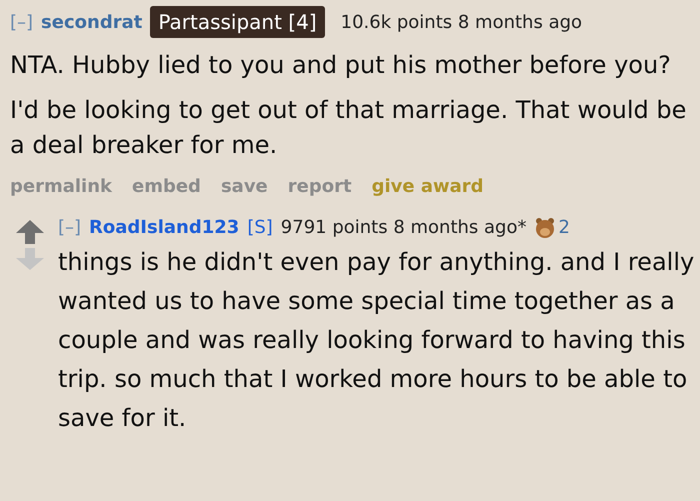 The image size is (700, 501). Describe the element at coordinates (544, 227) in the screenshot. I see `bear-award-icon` at that location.